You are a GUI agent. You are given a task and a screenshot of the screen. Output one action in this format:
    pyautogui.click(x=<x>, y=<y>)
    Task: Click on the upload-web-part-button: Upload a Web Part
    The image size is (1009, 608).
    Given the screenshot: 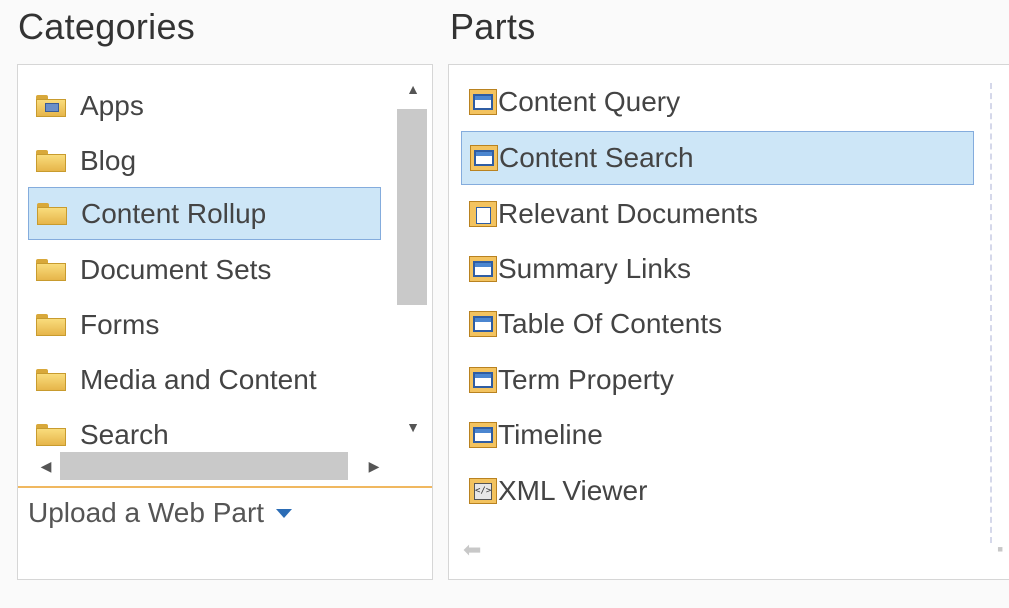 What is the action you would take?
    pyautogui.click(x=160, y=513)
    